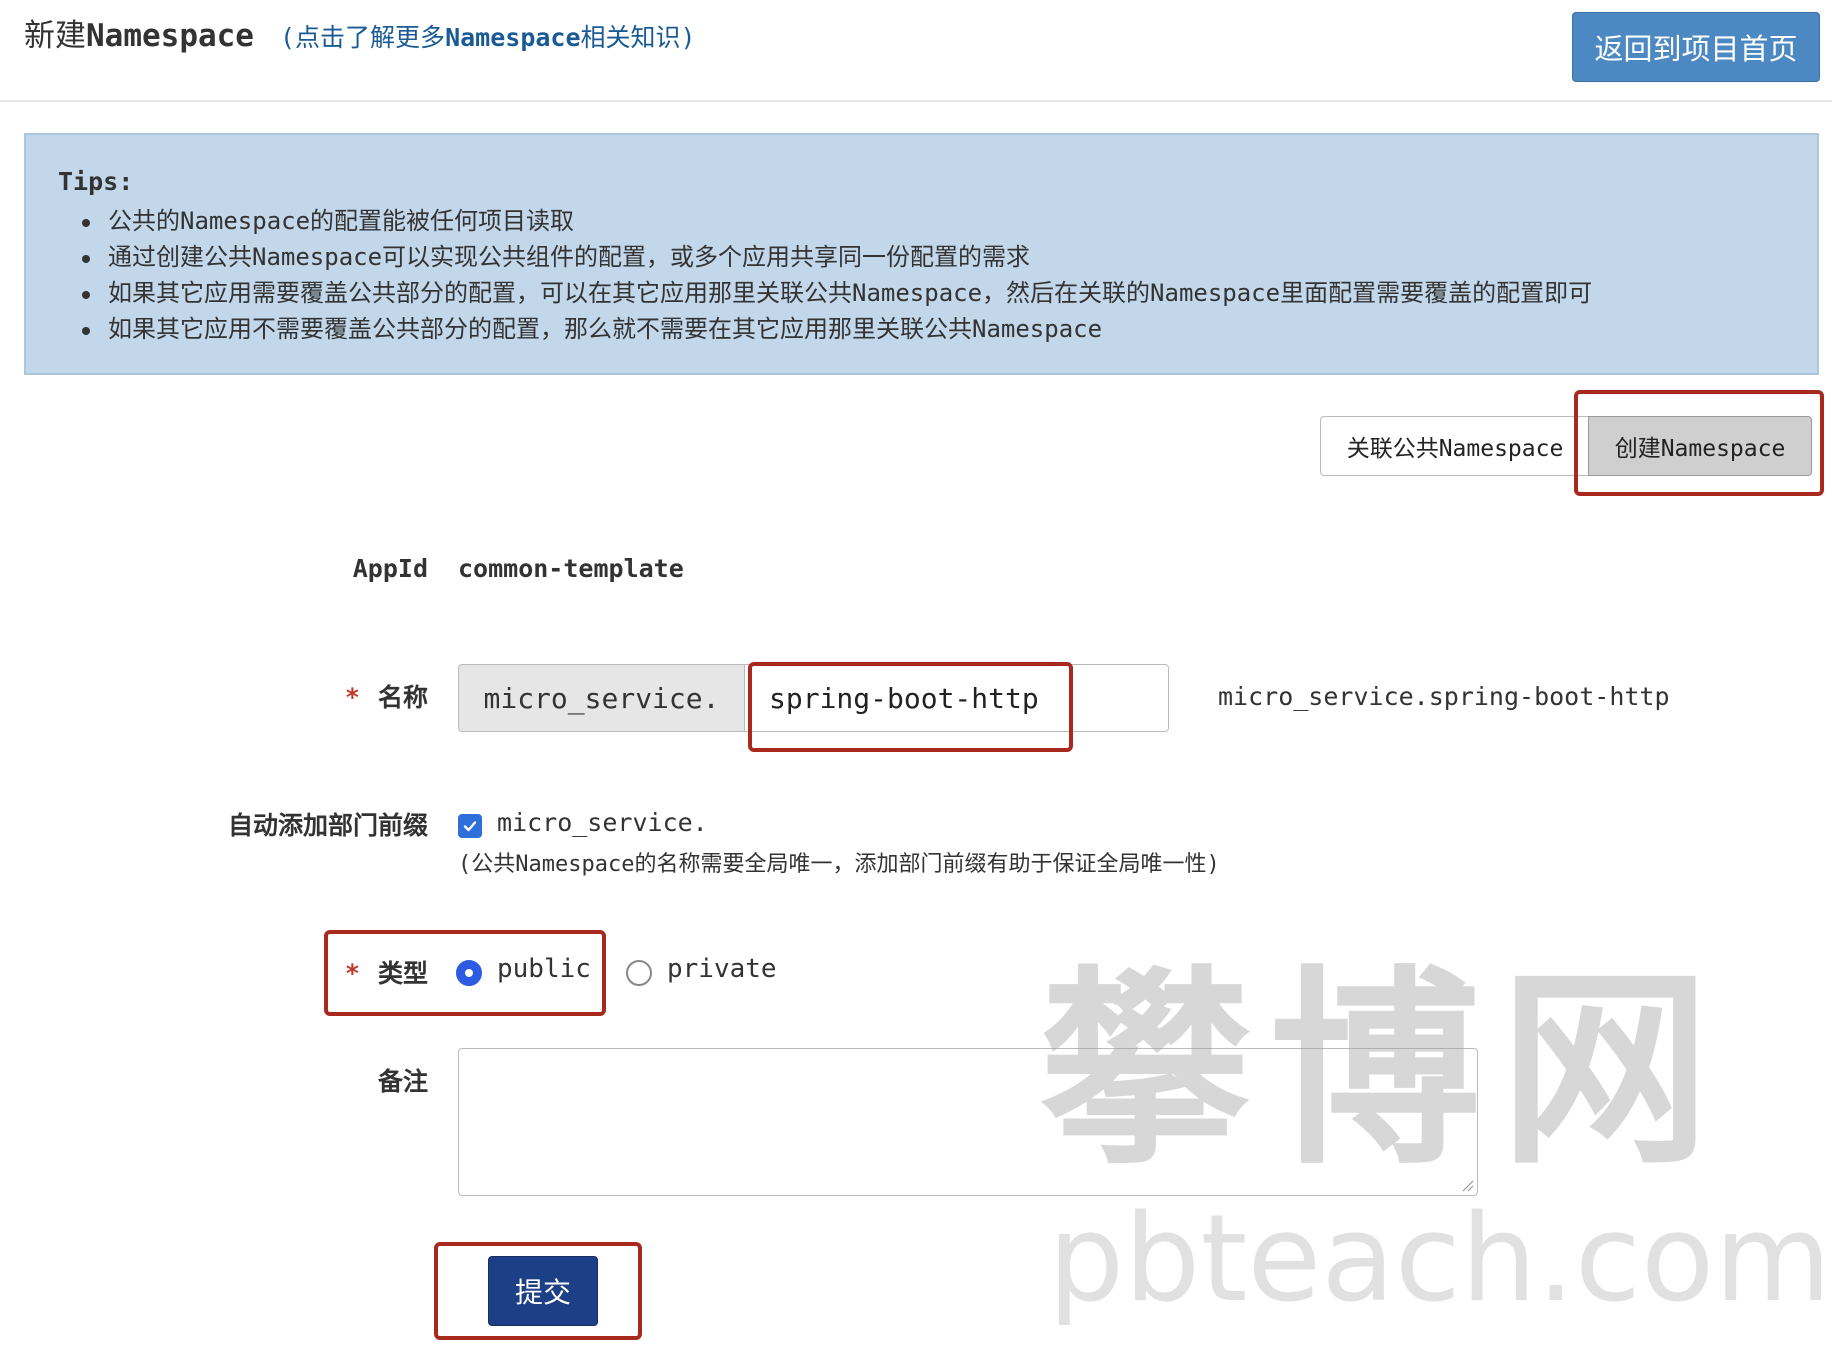 The height and width of the screenshot is (1354, 1832). Describe the element at coordinates (55, 36) in the screenshot. I see `page-title-prefix: 新建` at that location.